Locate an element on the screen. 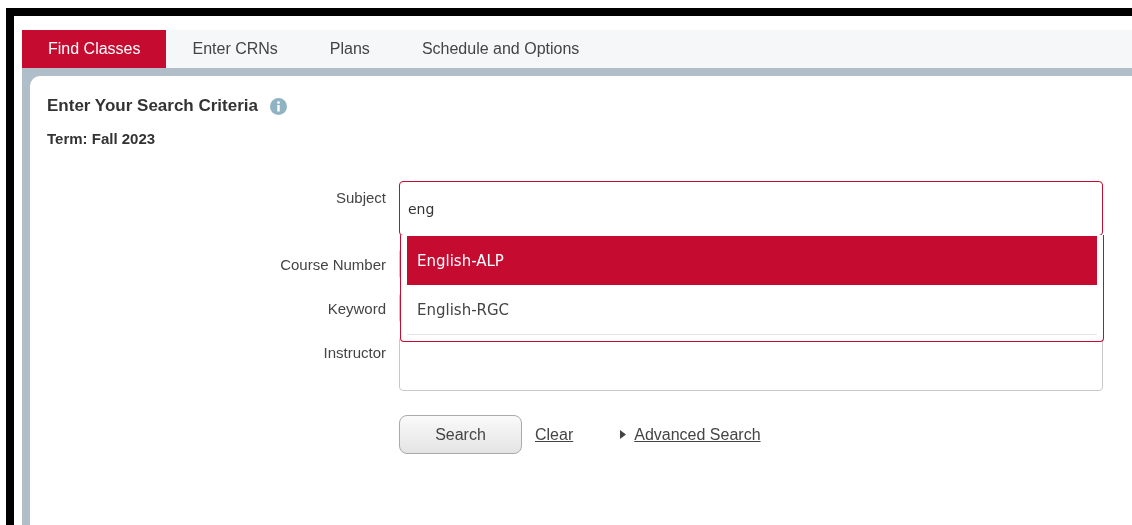 Image resolution: width=1132 pixels, height=525 pixels. field-label: Keyword is located at coordinates (356, 308).